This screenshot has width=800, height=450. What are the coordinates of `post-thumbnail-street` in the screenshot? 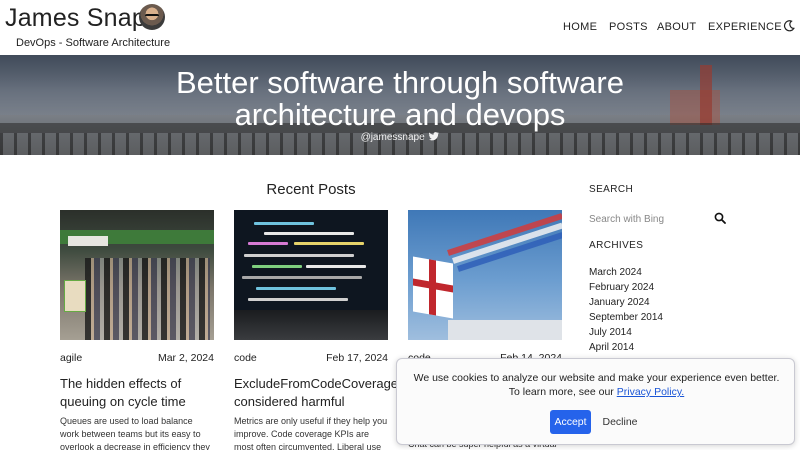 It's located at (137, 275).